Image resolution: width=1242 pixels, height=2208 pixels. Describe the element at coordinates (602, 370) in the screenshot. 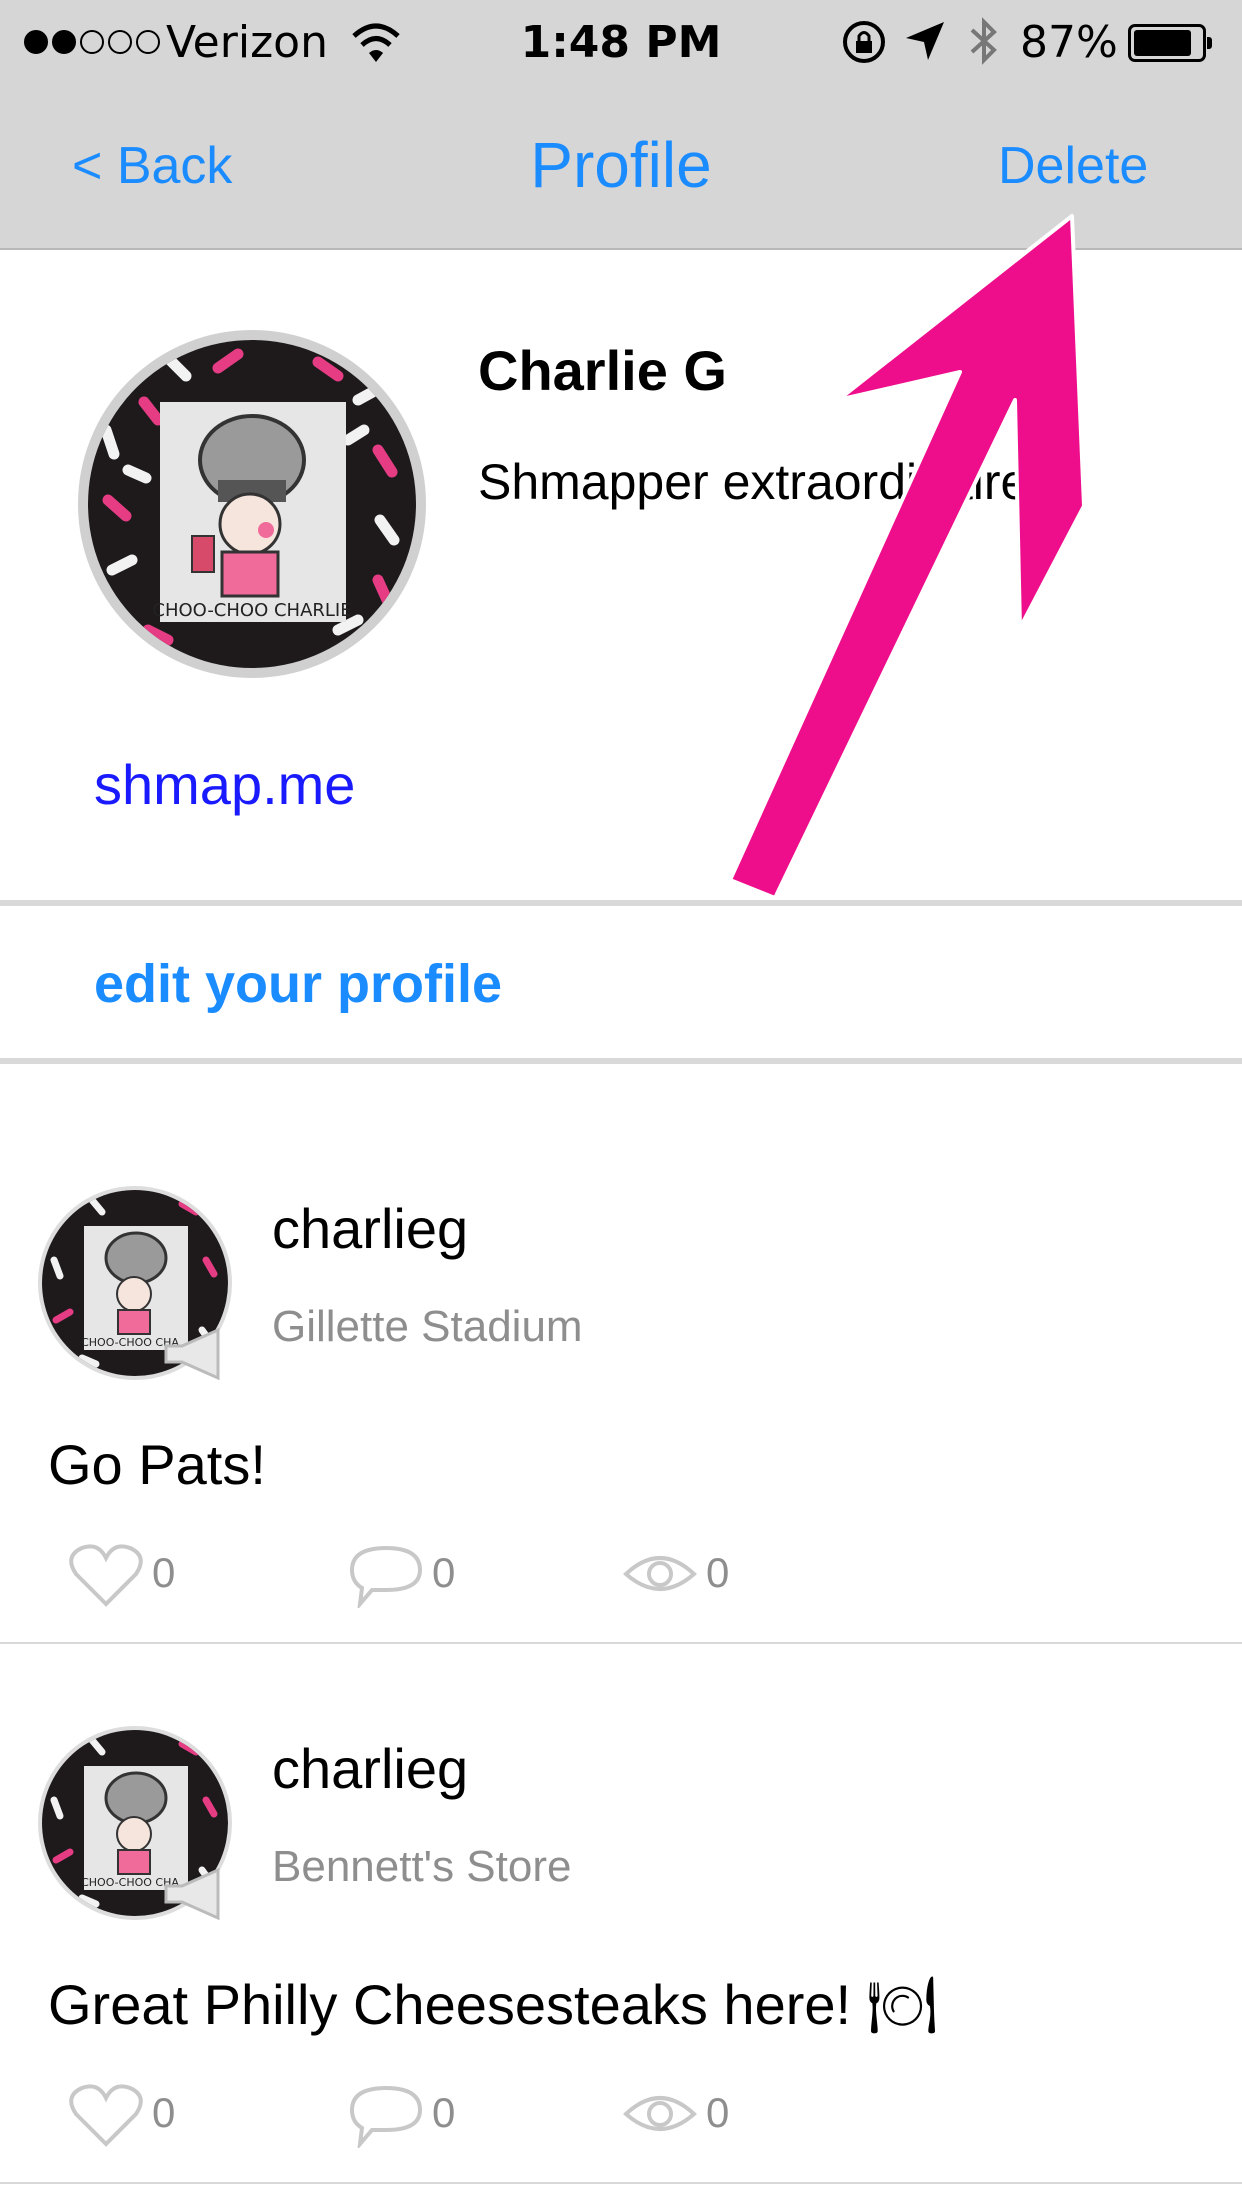

I see `profile-name: Charlie G` at that location.